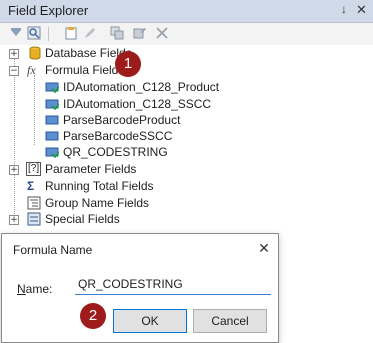 The image size is (373, 343). Describe the element at coordinates (140, 33) in the screenshot. I see `rename-icon` at that location.